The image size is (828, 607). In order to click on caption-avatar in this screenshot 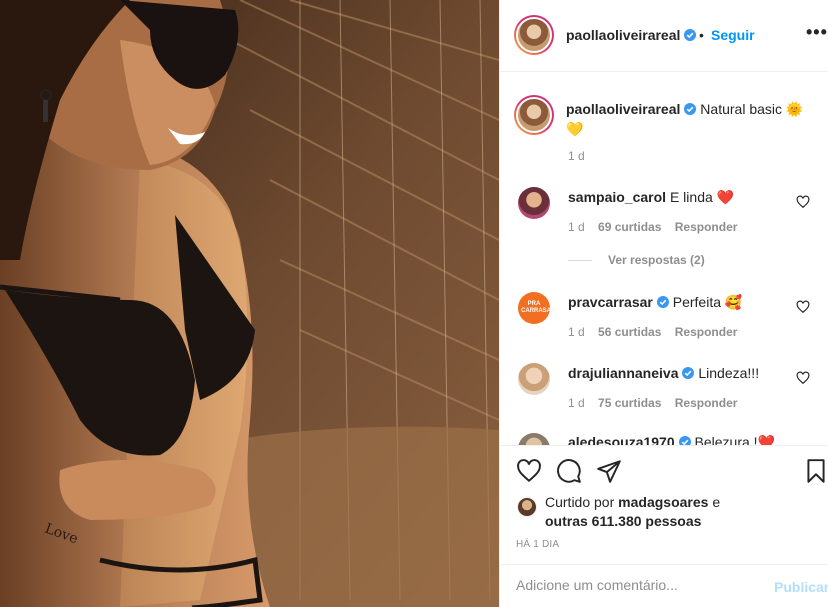, I will do `click(534, 115)`.